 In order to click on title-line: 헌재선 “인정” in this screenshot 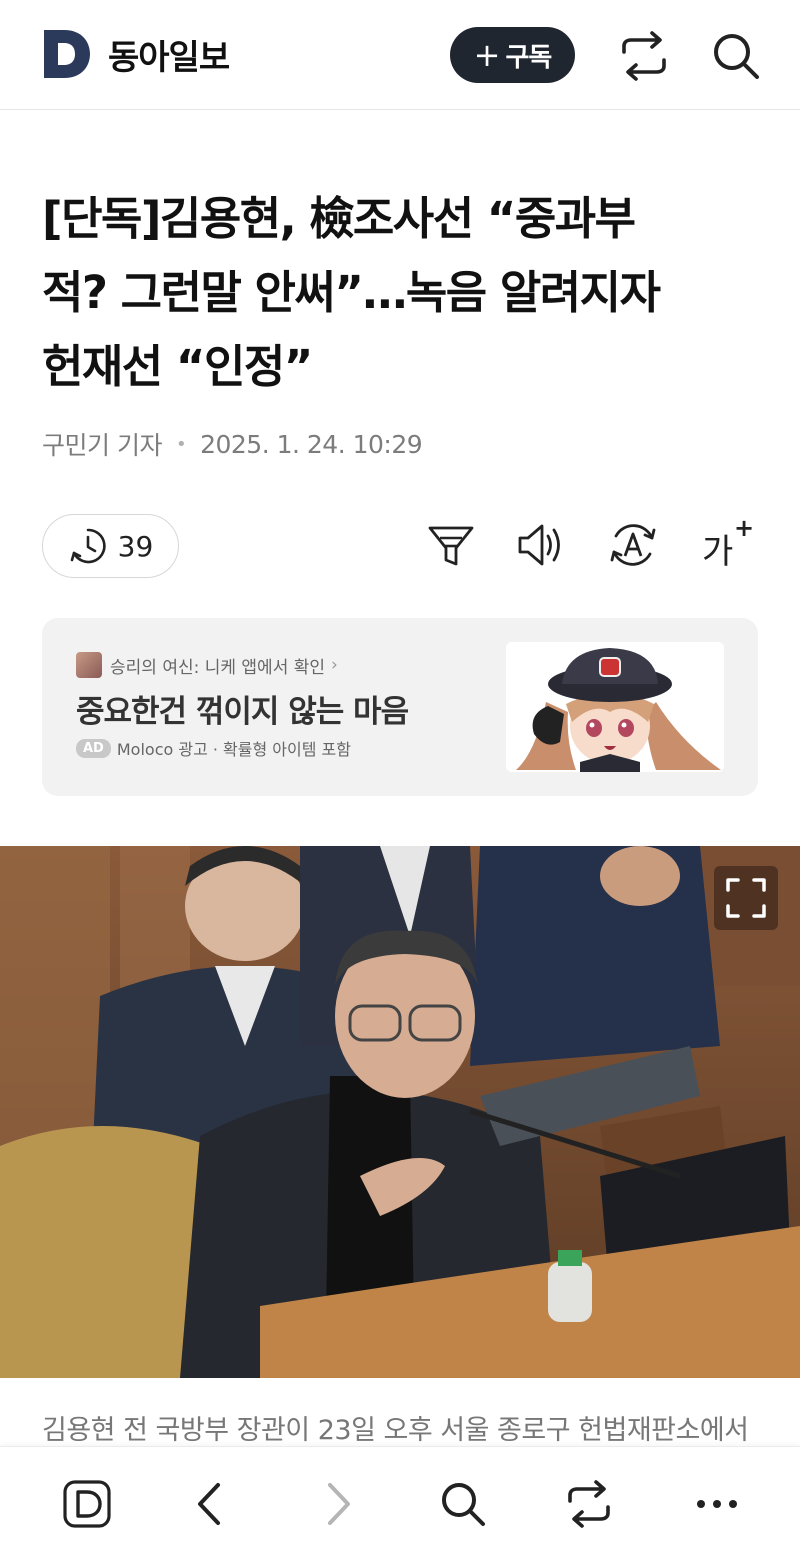, I will do `click(177, 366)`.